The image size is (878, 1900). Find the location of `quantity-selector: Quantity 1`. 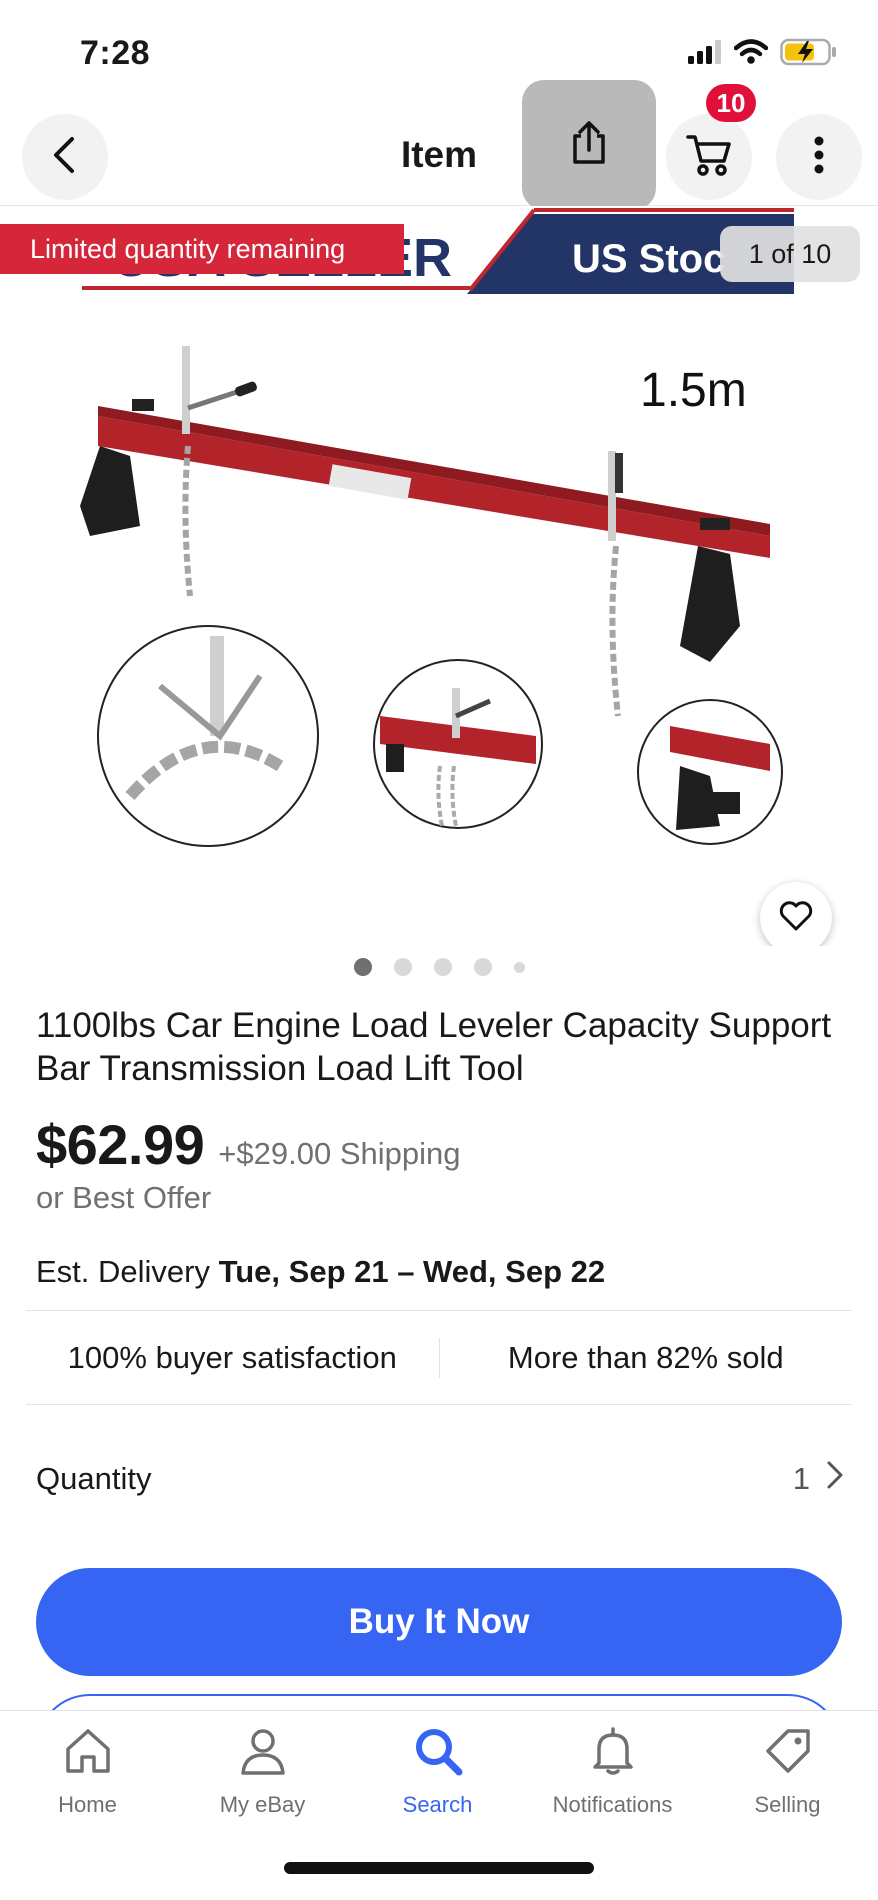

quantity-selector: Quantity 1 is located at coordinates (440, 1479).